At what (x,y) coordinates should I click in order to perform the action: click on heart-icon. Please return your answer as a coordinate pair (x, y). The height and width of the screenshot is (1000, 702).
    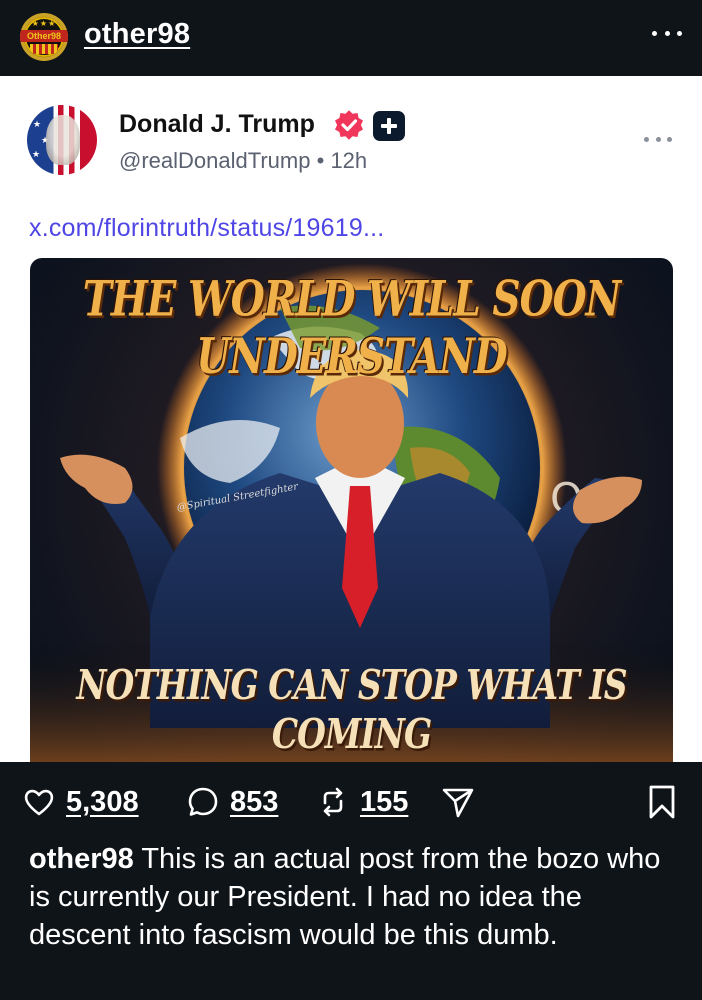
    Looking at the image, I should click on (39, 802).